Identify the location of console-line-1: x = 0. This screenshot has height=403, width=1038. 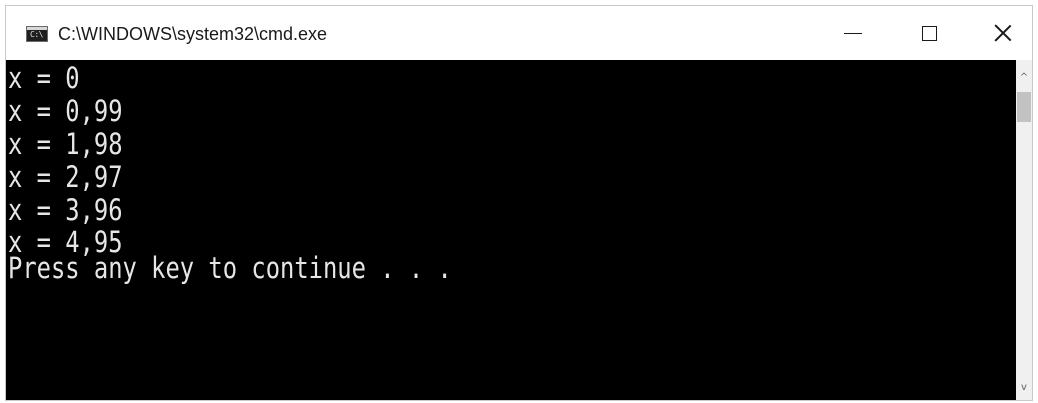
(44, 78).